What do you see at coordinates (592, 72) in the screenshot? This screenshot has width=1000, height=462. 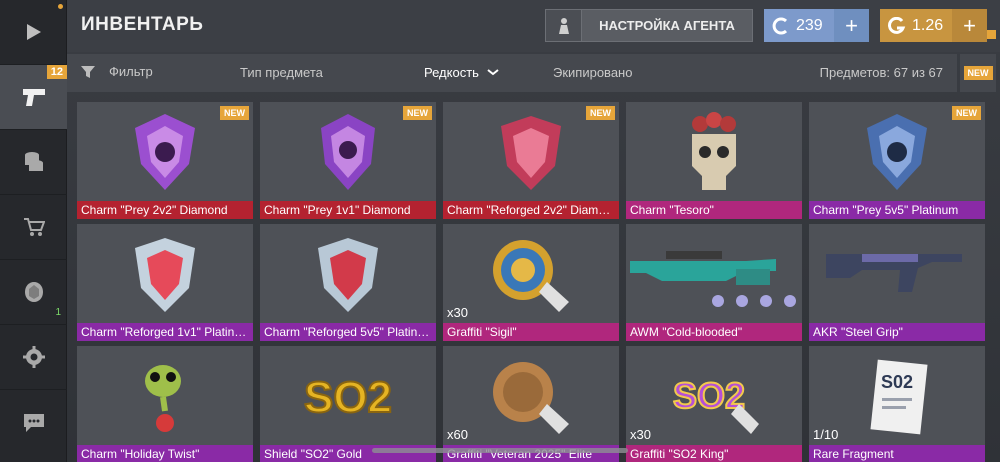 I see `equipped-filter: Экипировано` at bounding box center [592, 72].